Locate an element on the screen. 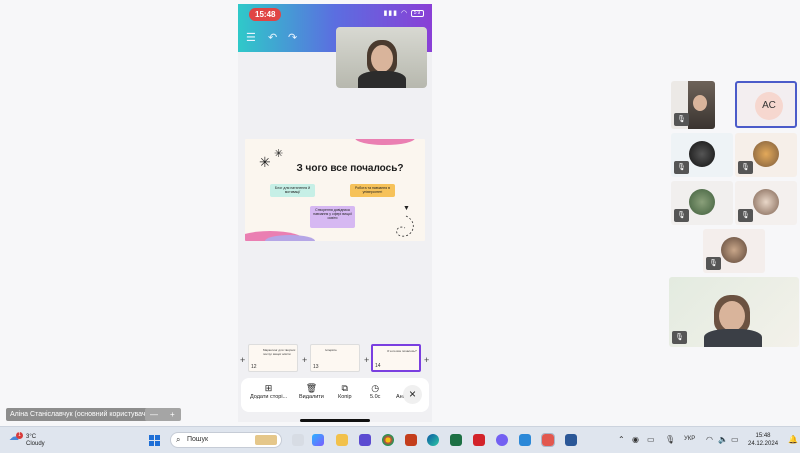  participant-tile-self: 🎙 is located at coordinates (734, 312).